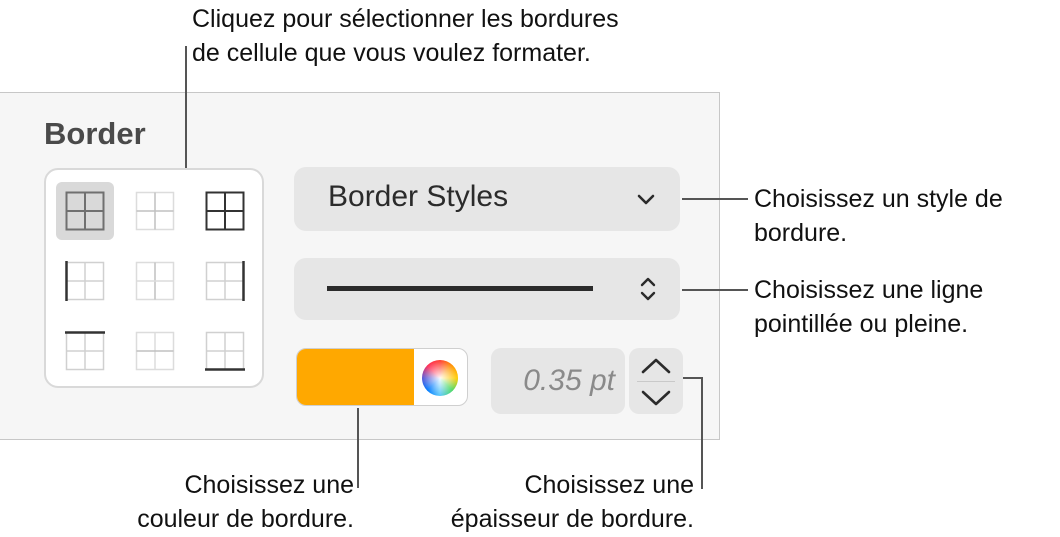  Describe the element at coordinates (391, 53) in the screenshot. I see `callout-line: de cellule que vous voulez formater.` at that location.